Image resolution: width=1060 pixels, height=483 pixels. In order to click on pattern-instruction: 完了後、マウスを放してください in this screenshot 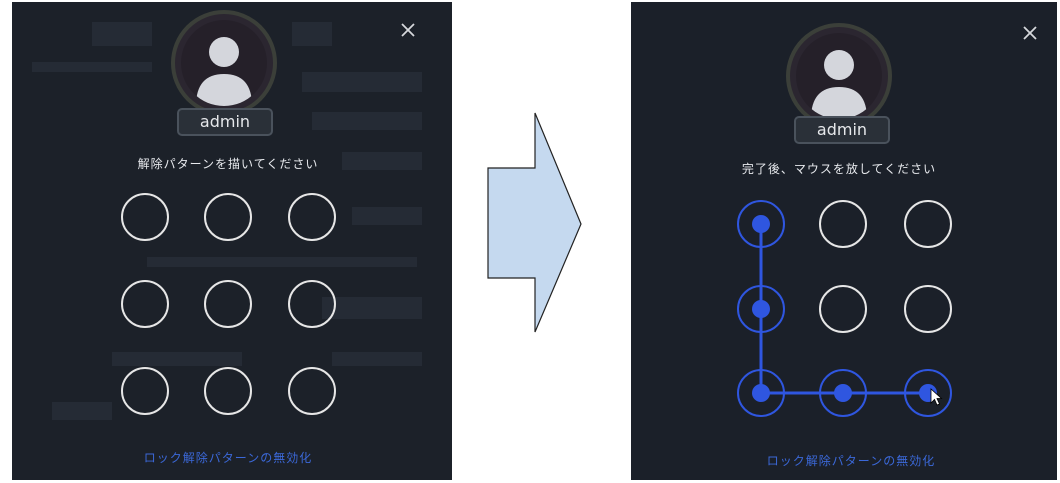, I will do `click(839, 169)`.